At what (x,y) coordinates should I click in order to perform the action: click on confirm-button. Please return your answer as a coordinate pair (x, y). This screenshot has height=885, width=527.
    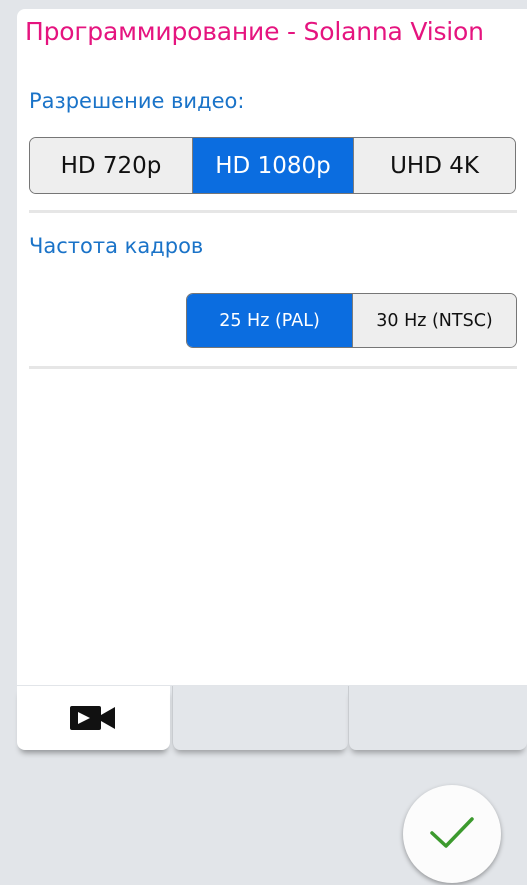
    Looking at the image, I should click on (452, 834).